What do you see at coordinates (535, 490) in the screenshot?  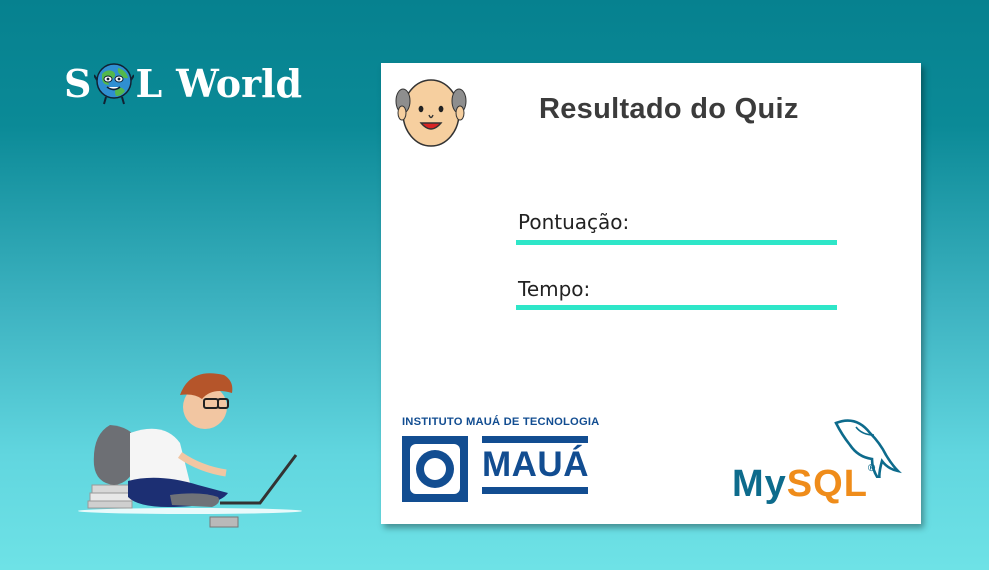 I see `maua-bottom-bar` at bounding box center [535, 490].